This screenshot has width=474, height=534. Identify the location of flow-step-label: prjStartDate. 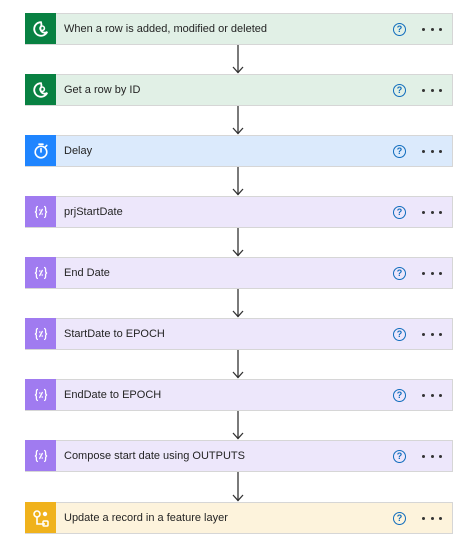
(93, 212).